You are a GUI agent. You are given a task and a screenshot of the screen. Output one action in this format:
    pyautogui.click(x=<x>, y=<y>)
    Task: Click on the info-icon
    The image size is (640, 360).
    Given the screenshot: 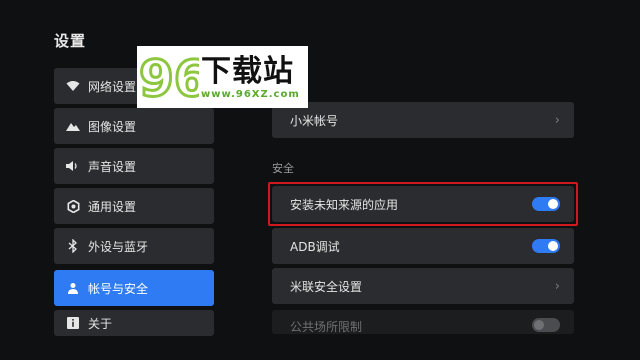 What is the action you would take?
    pyautogui.click(x=73, y=323)
    